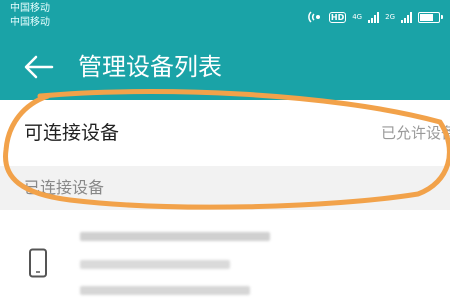 This screenshot has width=450, height=300. Describe the element at coordinates (415, 133) in the screenshot. I see `allowed-devices-value: 已允许设备` at that location.